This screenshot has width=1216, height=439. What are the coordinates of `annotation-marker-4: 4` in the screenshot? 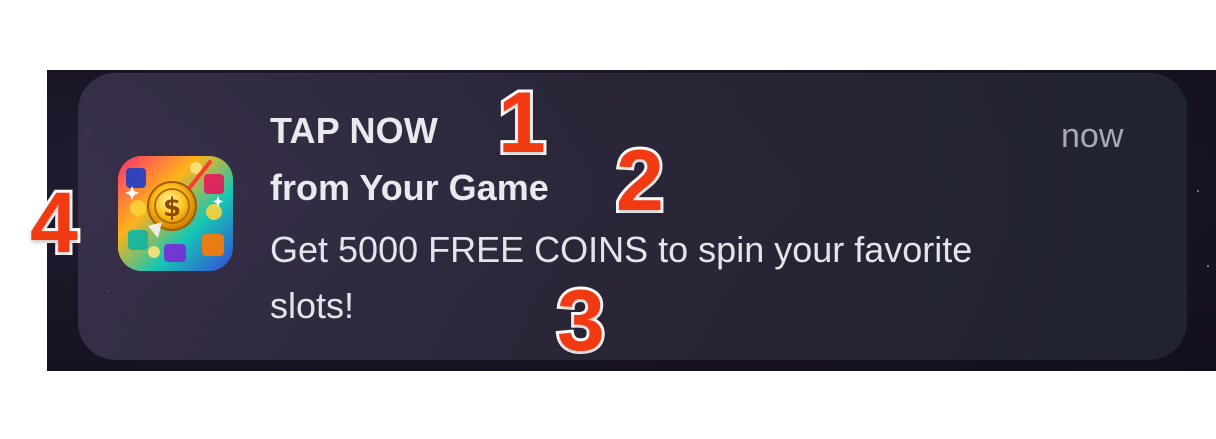 It's located at (54, 223).